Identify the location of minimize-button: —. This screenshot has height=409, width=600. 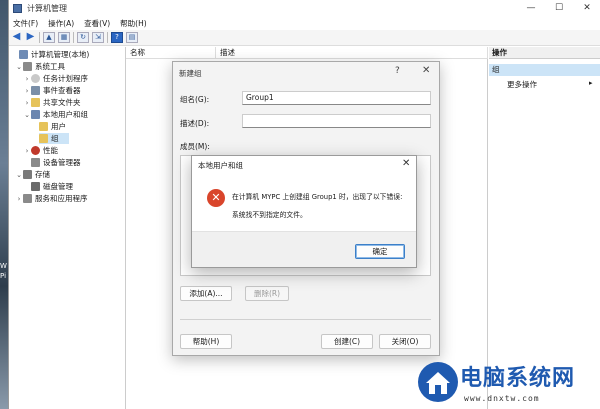
(531, 8).